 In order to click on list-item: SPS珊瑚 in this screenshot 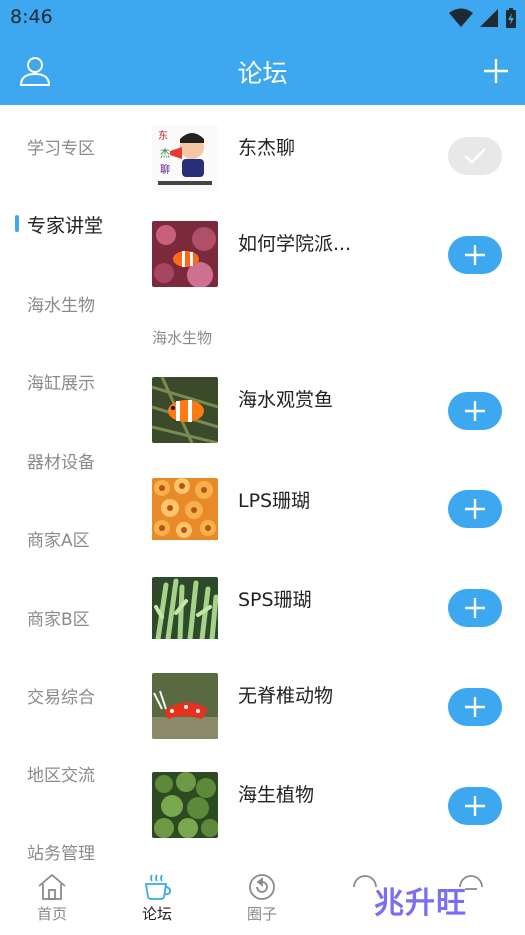, I will do `click(330, 617)`.